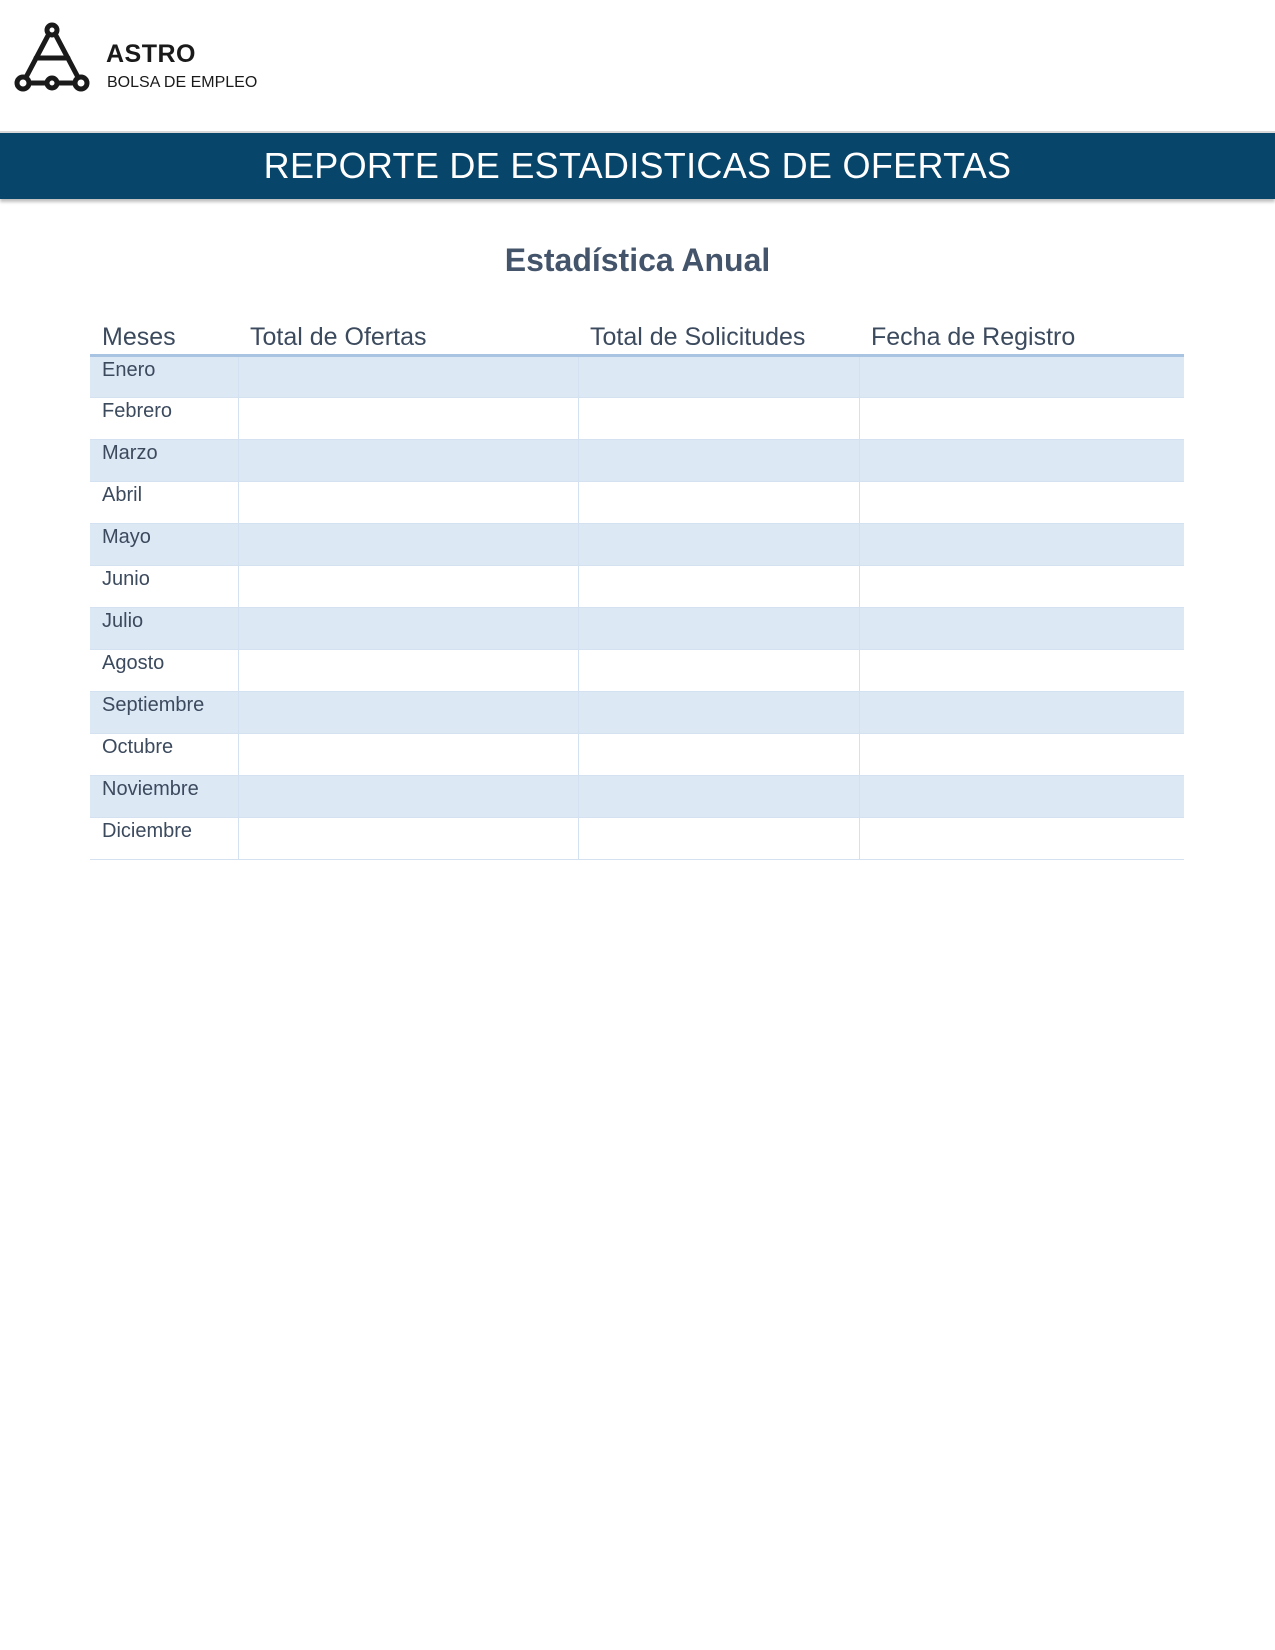 The image size is (1275, 1650). Describe the element at coordinates (52, 57) in the screenshot. I see `astro-logo-icon` at that location.